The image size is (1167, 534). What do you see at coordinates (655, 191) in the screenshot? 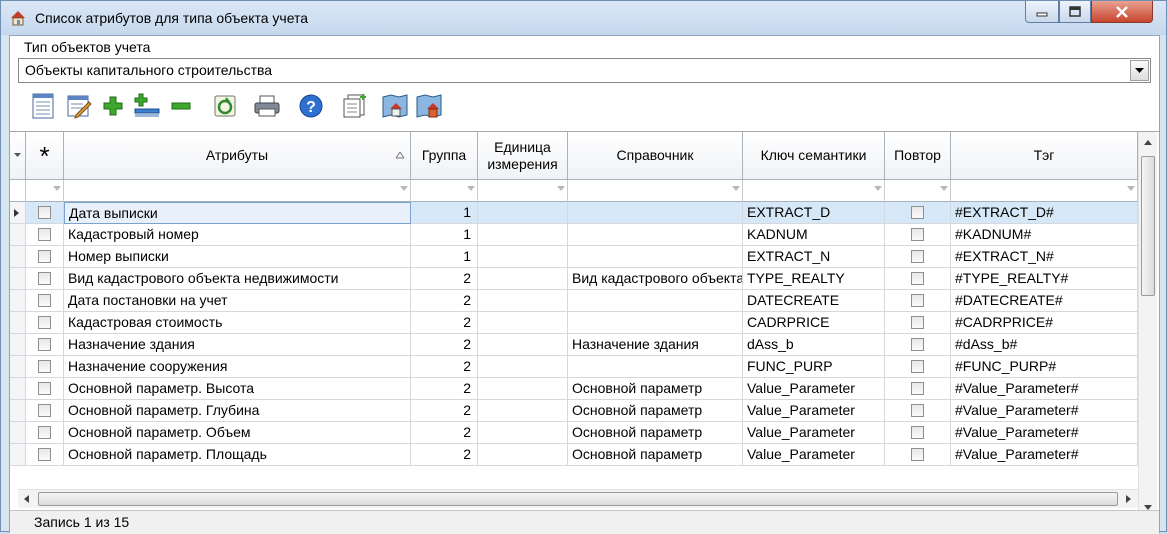
I see `filter-reference` at bounding box center [655, 191].